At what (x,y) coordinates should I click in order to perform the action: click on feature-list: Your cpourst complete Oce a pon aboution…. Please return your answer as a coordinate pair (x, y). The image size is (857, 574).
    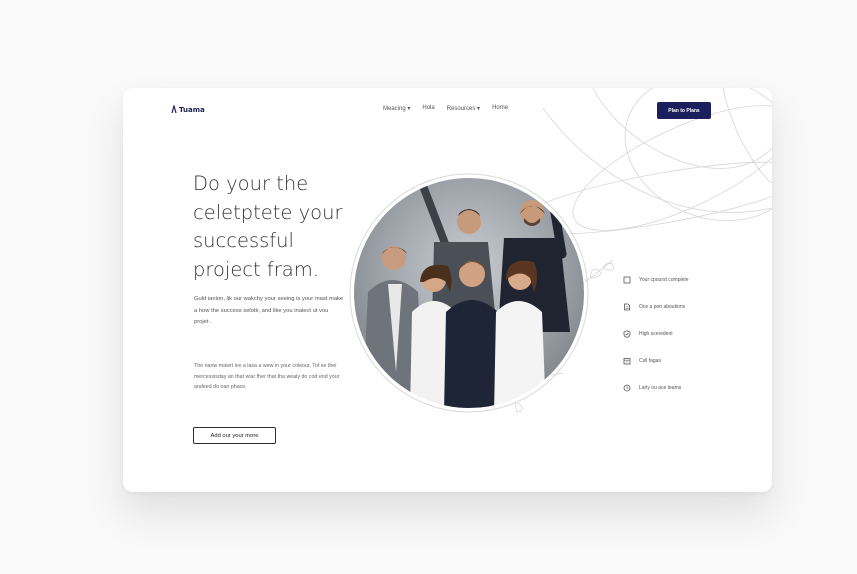
    Looking at the image, I should click on (688, 333).